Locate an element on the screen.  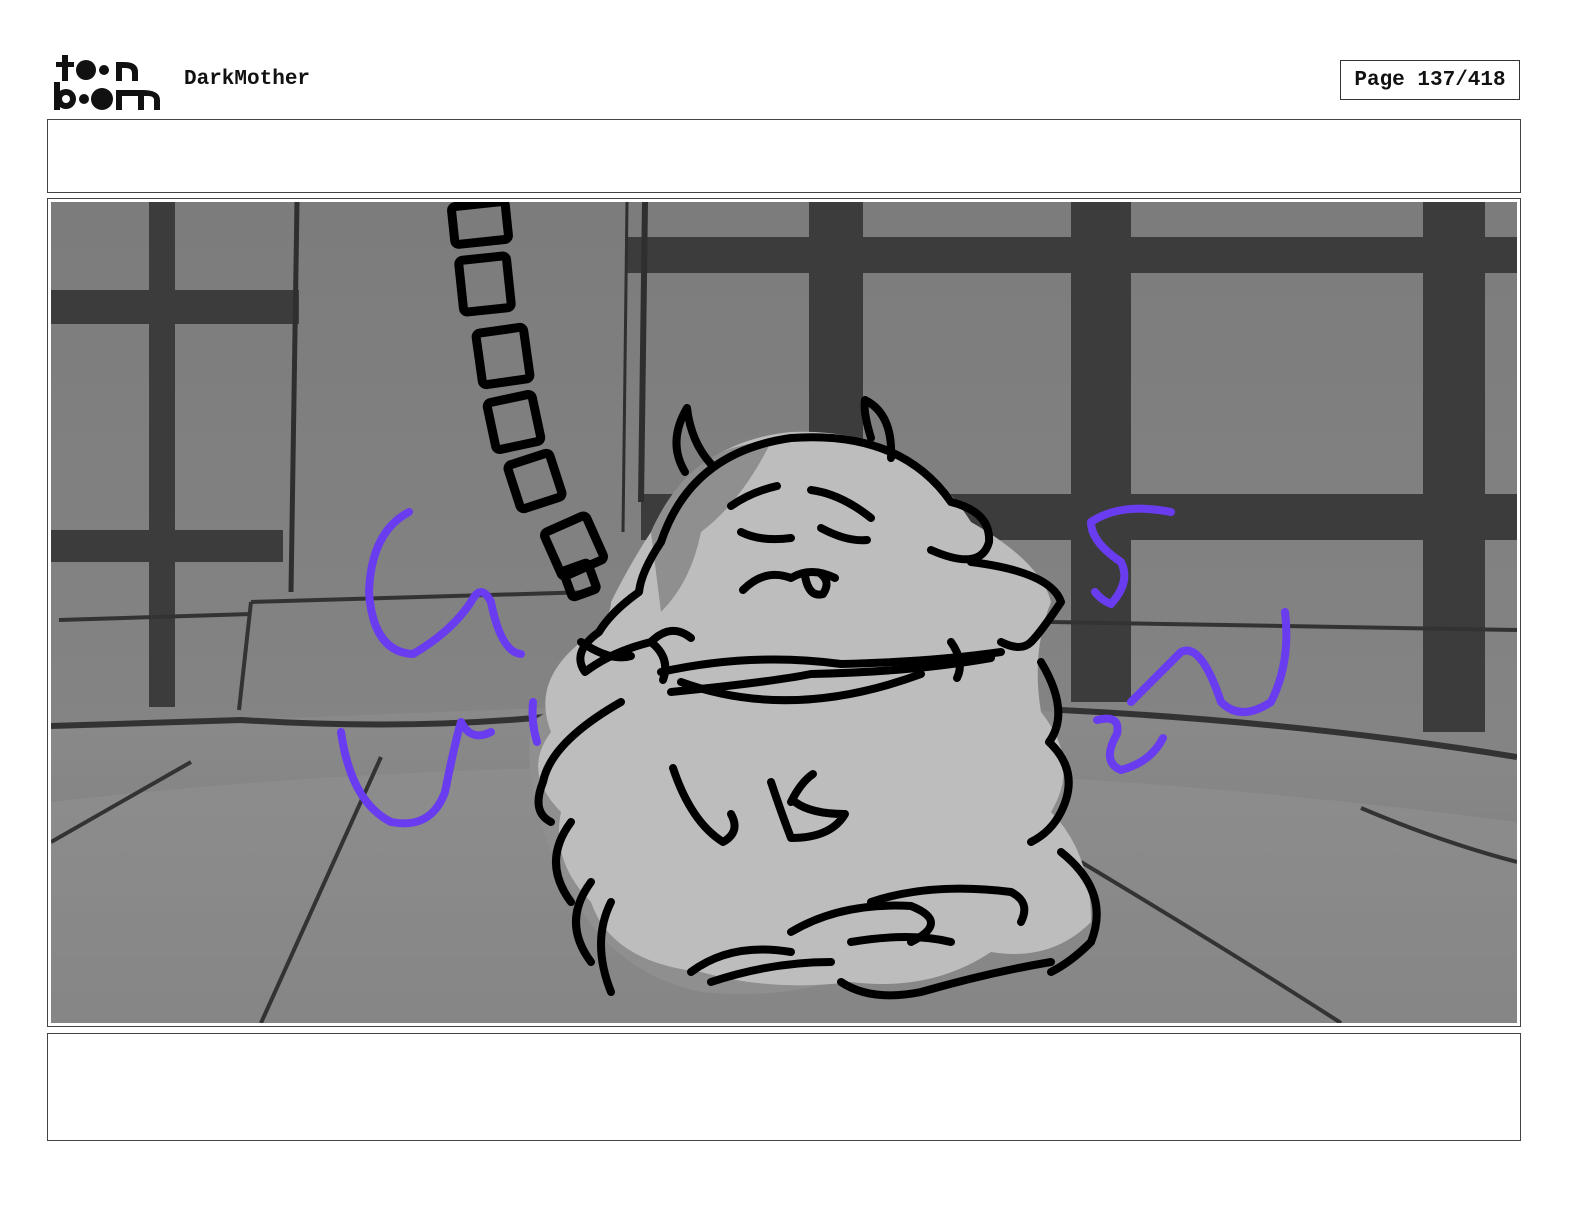
dialogue-notes-box is located at coordinates (784, 1087).